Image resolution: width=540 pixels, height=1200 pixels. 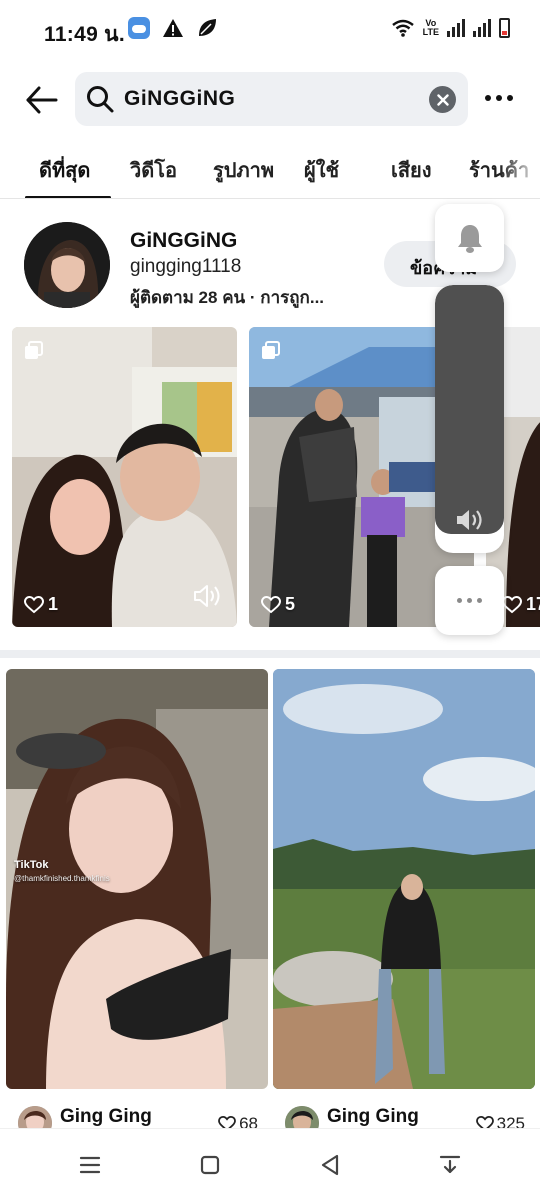 I want to click on feed-card-footer: Ging Ging 68, so click(x=138, y=1120).